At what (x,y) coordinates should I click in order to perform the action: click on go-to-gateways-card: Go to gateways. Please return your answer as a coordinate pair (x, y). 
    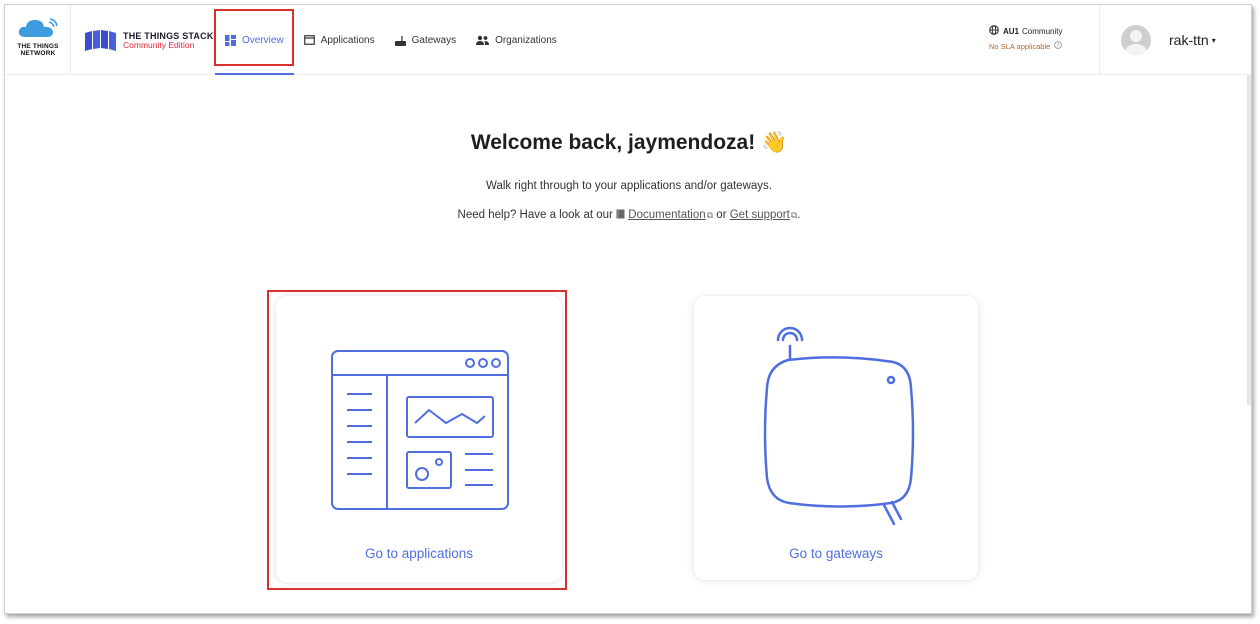
    Looking at the image, I should click on (836, 438).